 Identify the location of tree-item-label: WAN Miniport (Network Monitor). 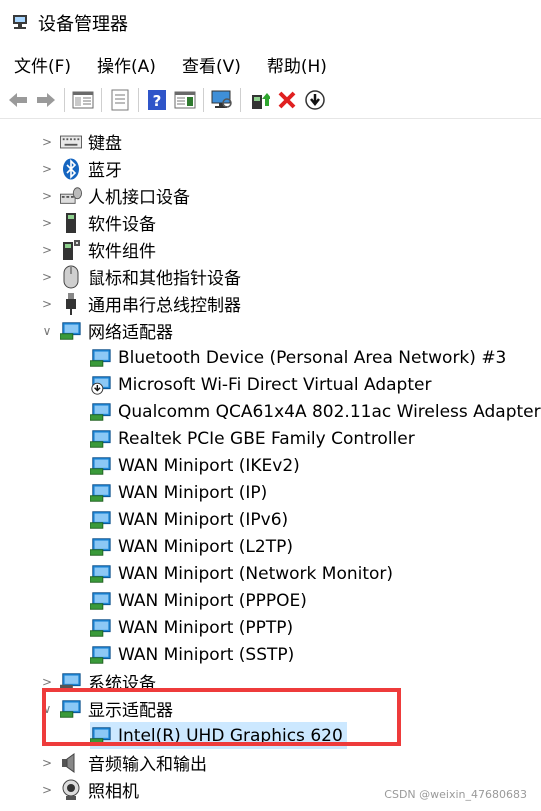
(256, 573).